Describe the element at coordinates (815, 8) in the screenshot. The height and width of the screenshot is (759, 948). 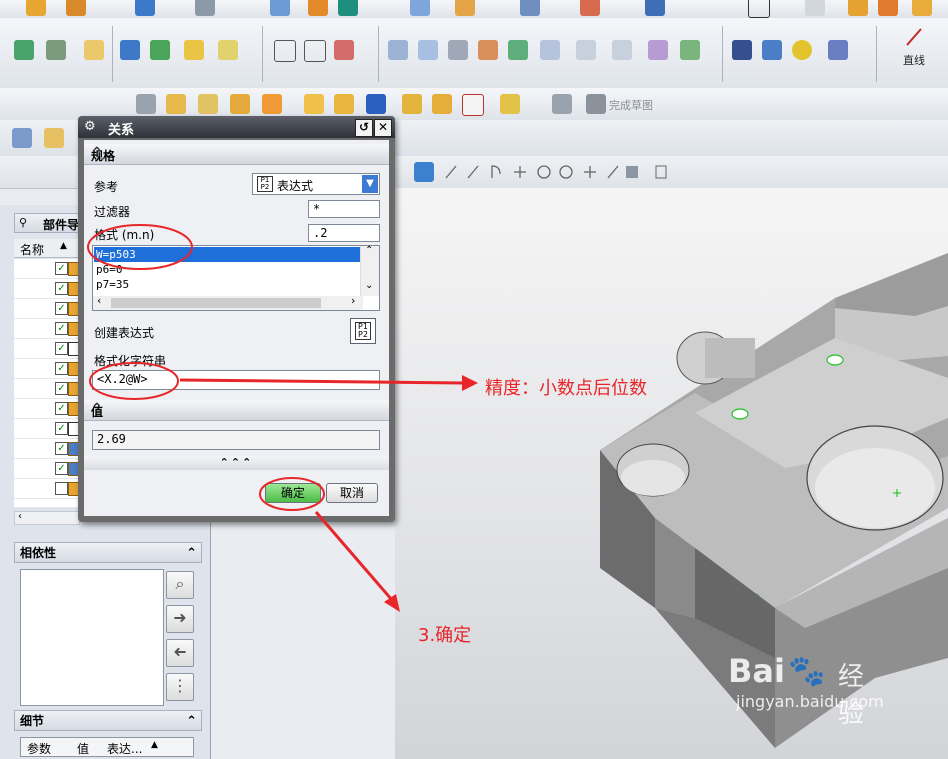
I see `copy-icon` at that location.